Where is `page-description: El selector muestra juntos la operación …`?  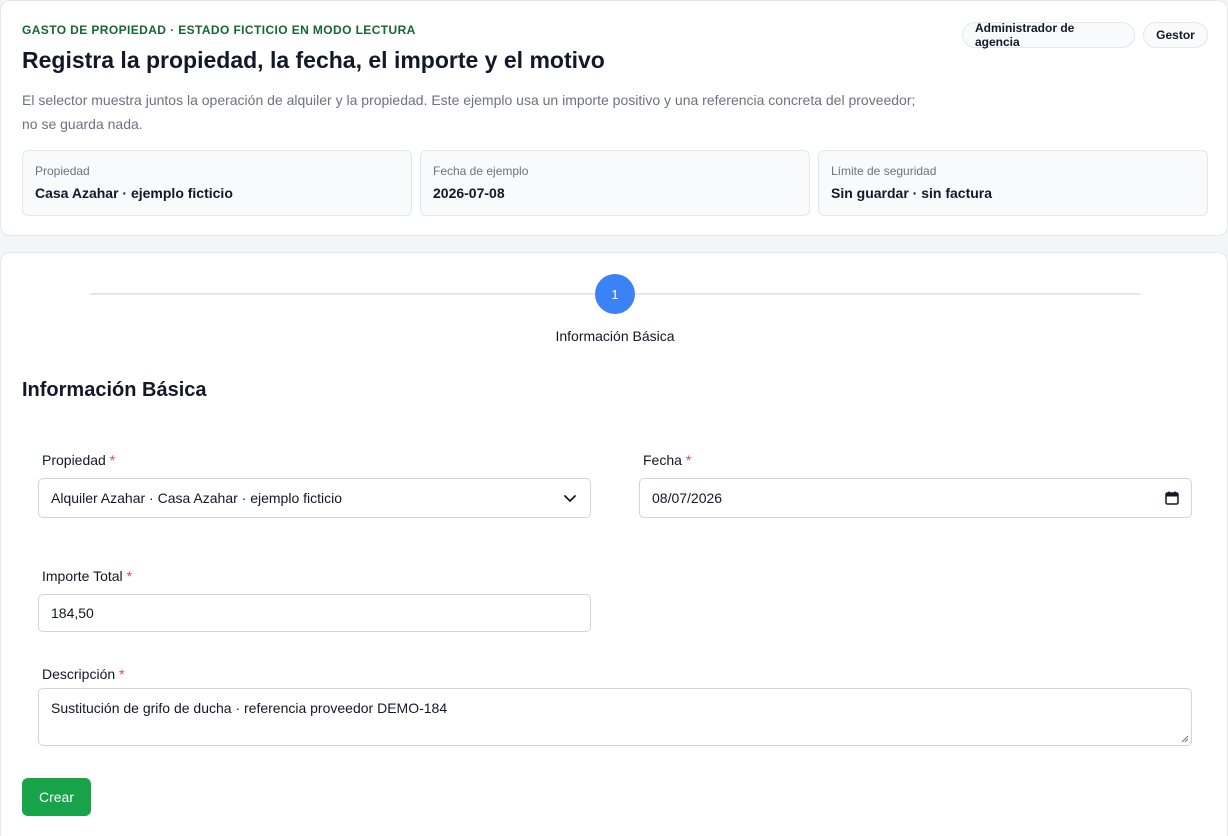
page-description: El selector muestra juntos la operación … is located at coordinates (482, 112).